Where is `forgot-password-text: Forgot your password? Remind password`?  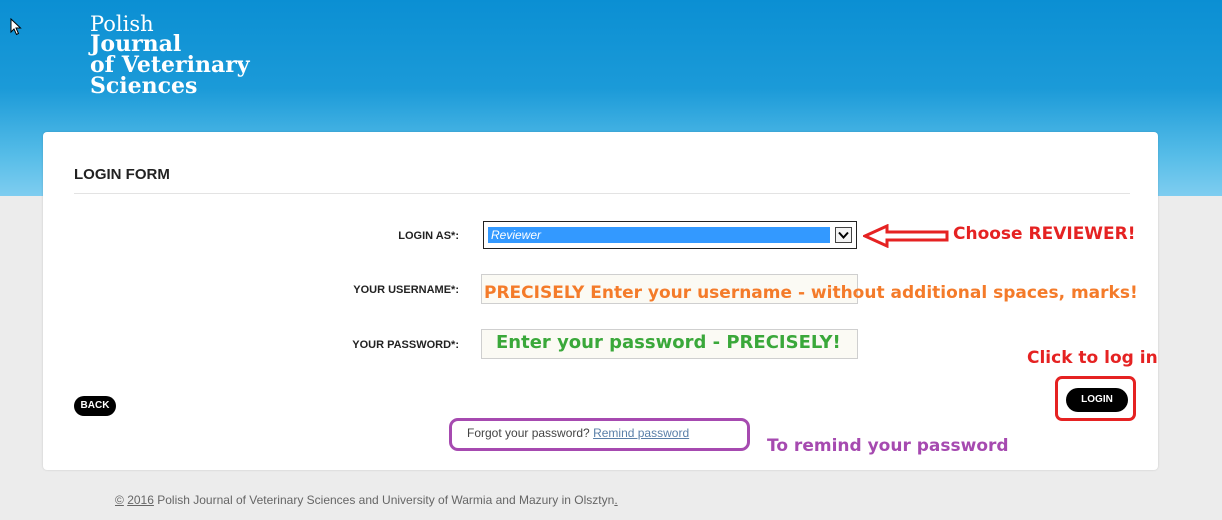 forgot-password-text: Forgot your password? Remind password is located at coordinates (578, 433).